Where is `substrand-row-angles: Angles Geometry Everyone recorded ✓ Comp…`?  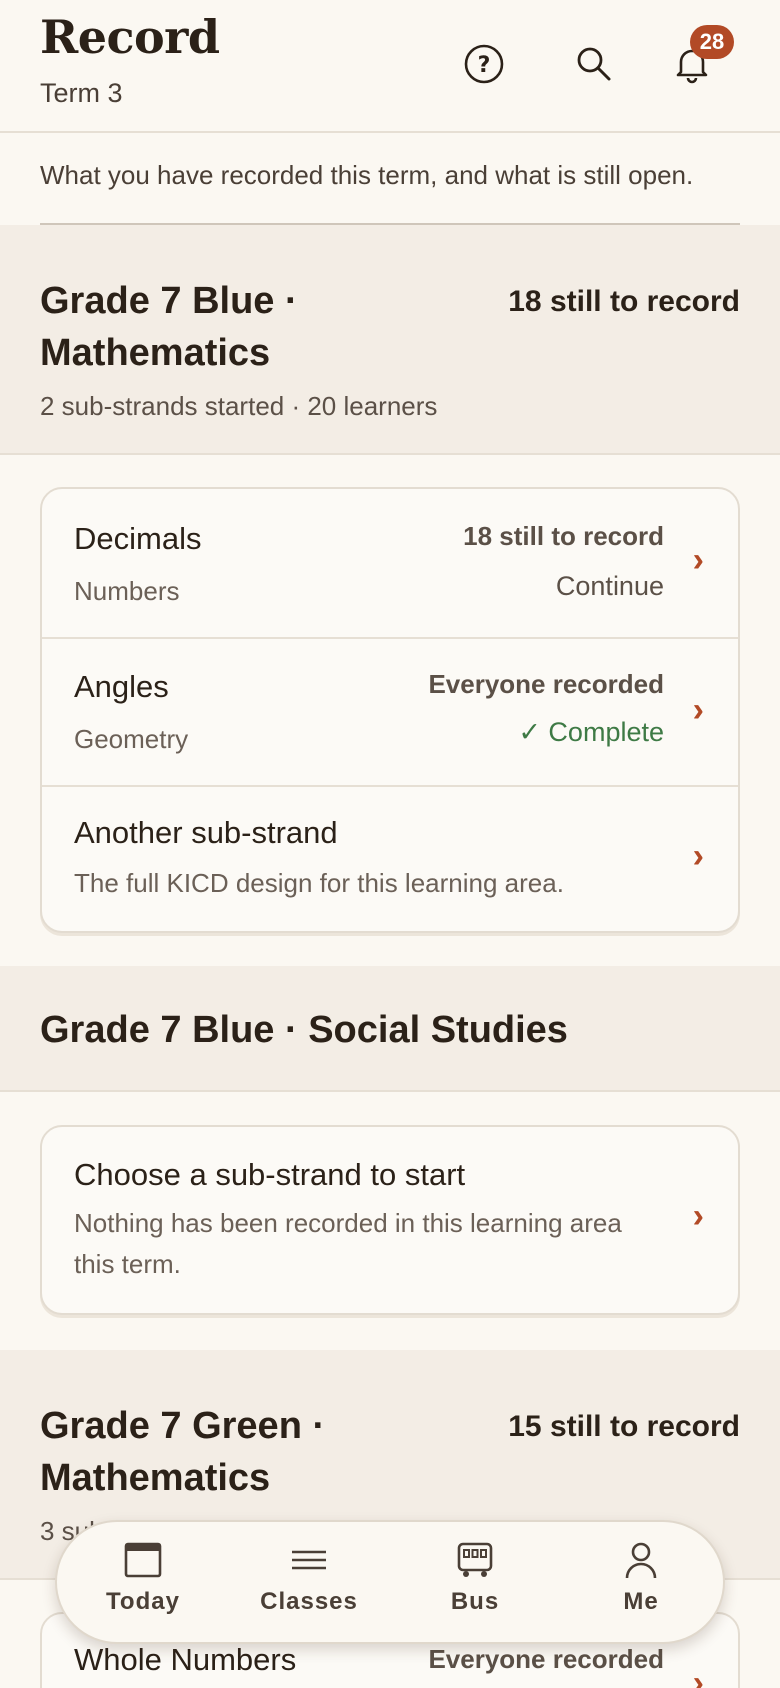 substrand-row-angles: Angles Geometry Everyone recorded ✓ Comp… is located at coordinates (390, 711).